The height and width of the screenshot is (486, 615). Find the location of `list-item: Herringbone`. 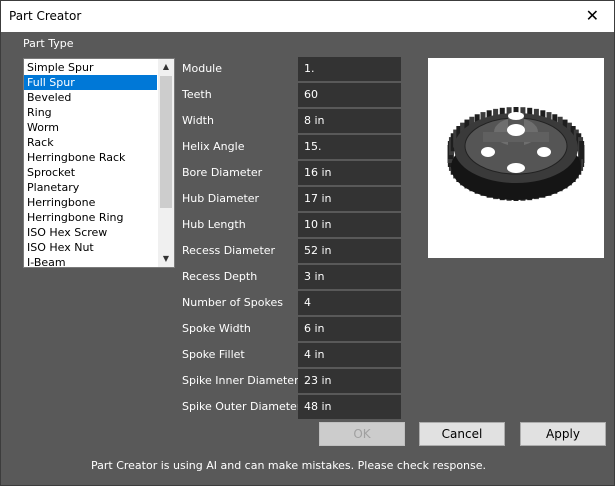

list-item: Herringbone is located at coordinates (90, 202).